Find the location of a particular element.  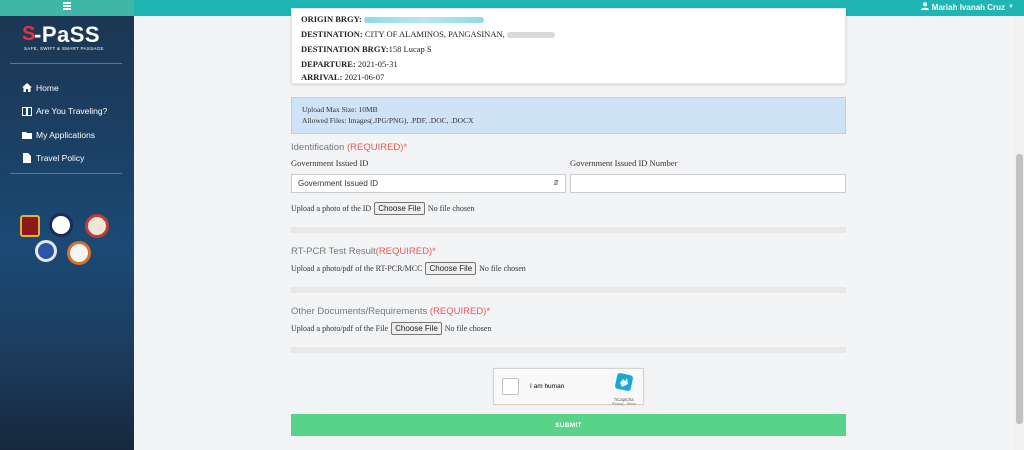

upload-max-size: Upload Max Size: 10MB is located at coordinates (340, 109).